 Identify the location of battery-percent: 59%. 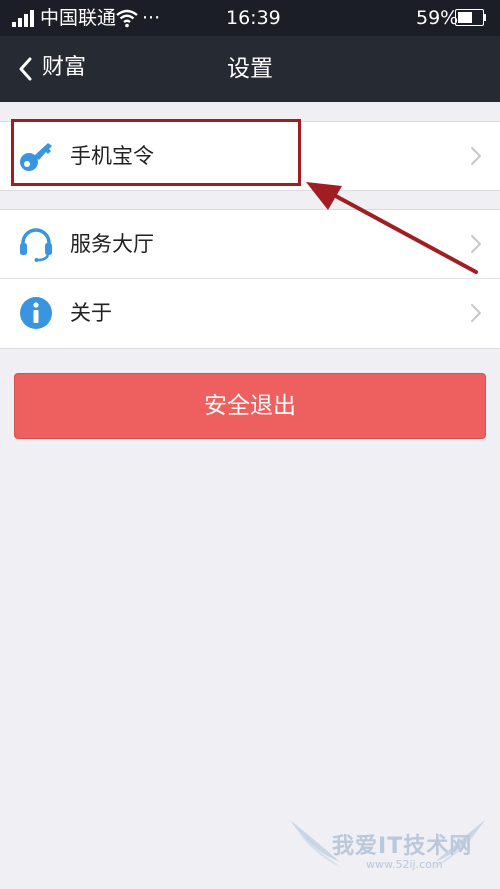
(437, 18).